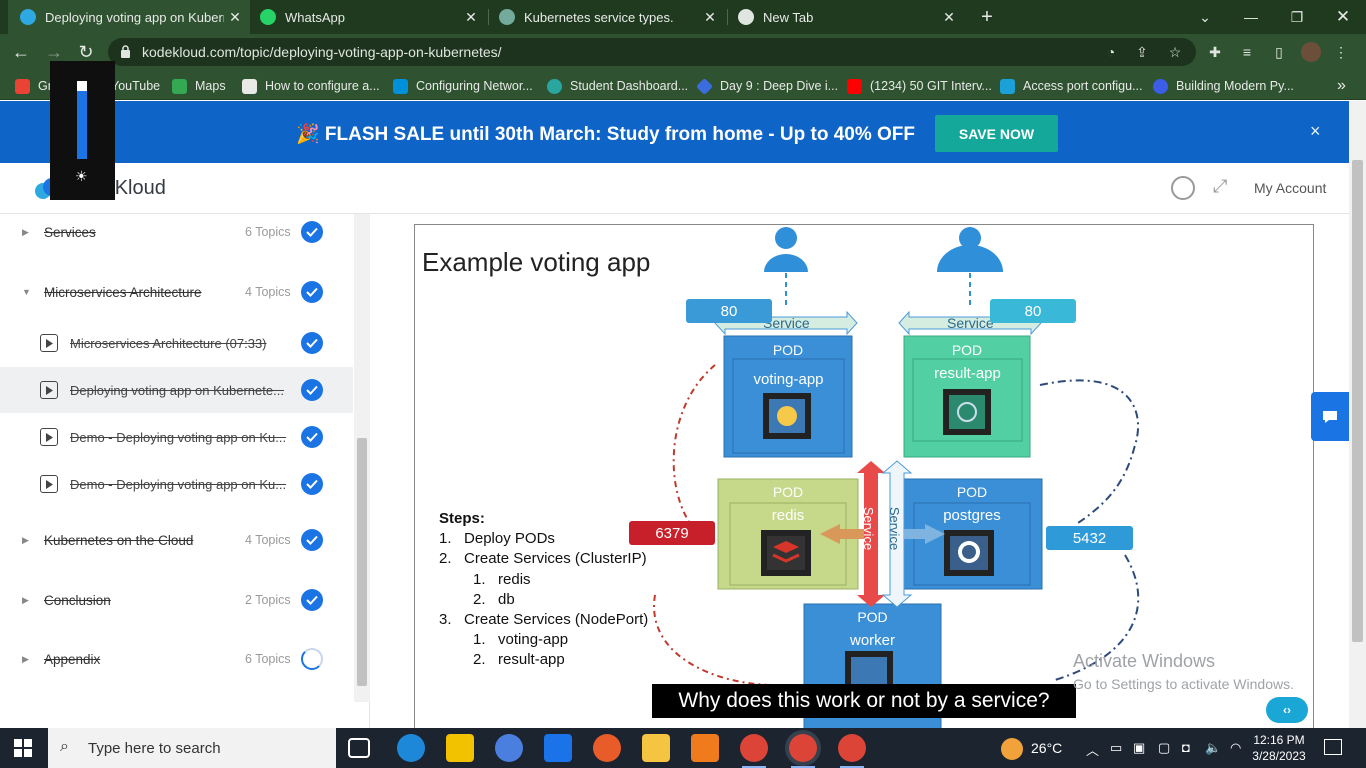 Image resolution: width=1366 pixels, height=768 pixels. What do you see at coordinates (362, 562) in the screenshot?
I see `sidebar-scrollbar-thumb` at bounding box center [362, 562].